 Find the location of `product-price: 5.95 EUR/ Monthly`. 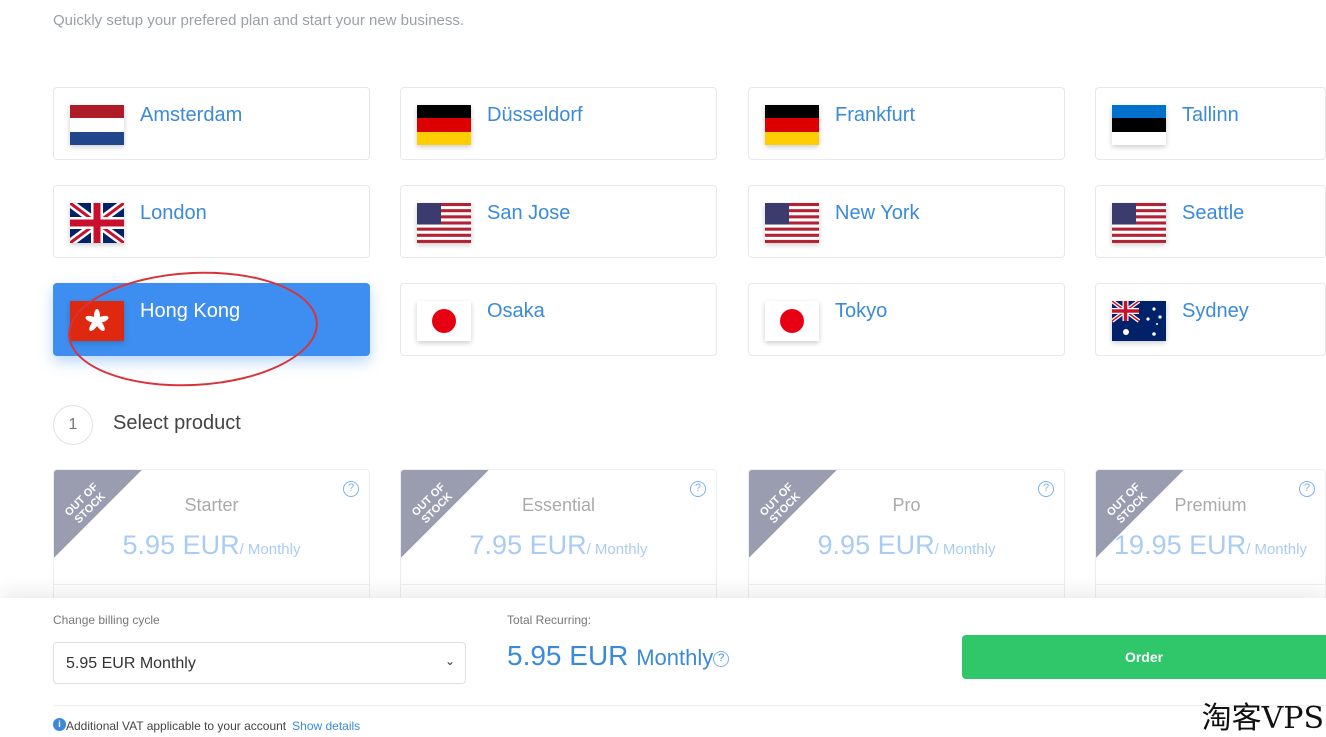

product-price: 5.95 EUR/ Monthly is located at coordinates (211, 545).